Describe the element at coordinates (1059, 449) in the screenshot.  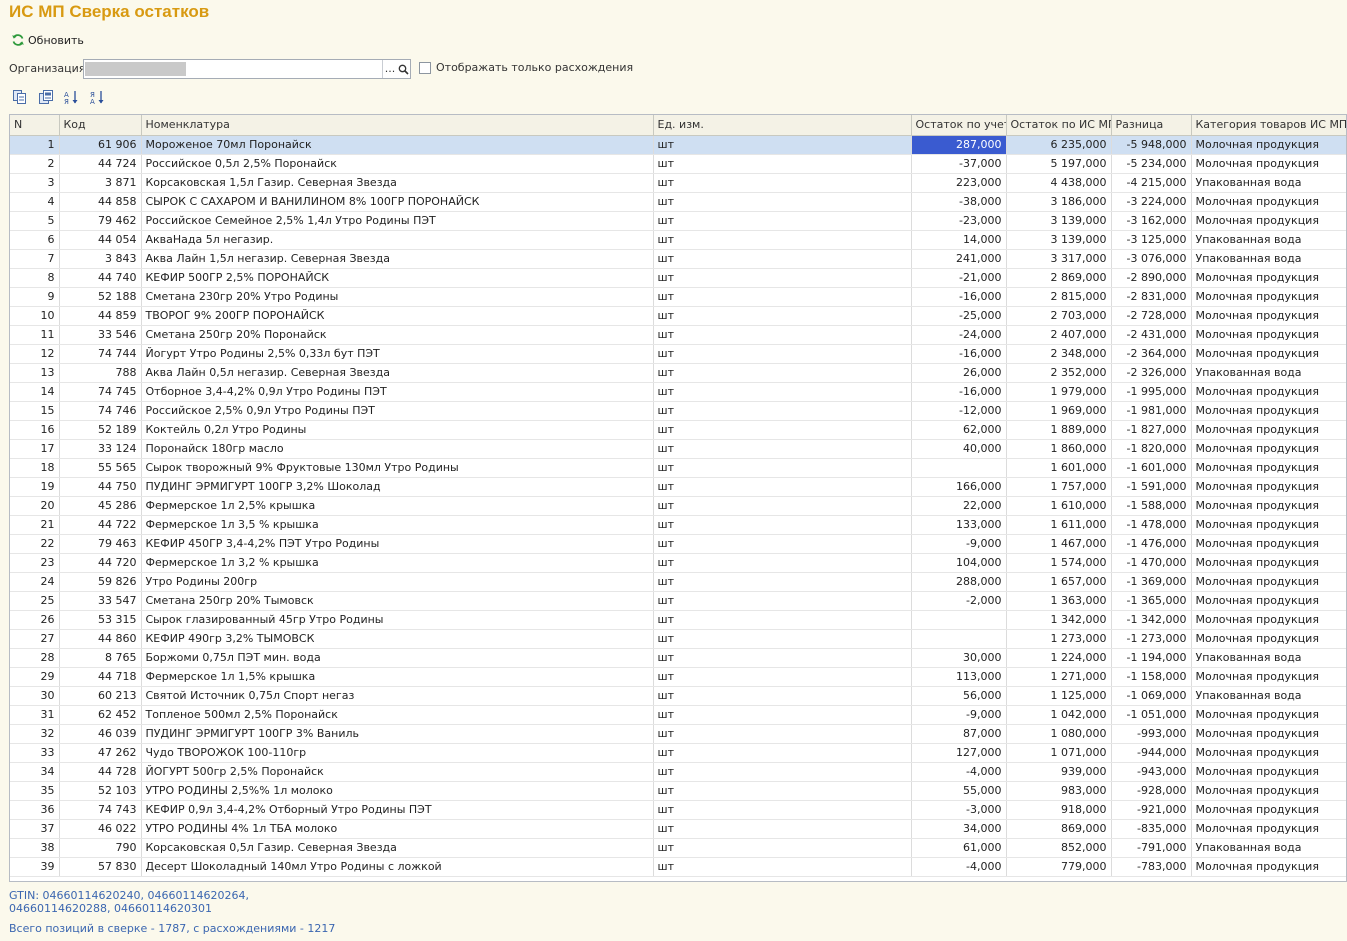
I see `cell-ismp-balance: 1 860,000` at that location.